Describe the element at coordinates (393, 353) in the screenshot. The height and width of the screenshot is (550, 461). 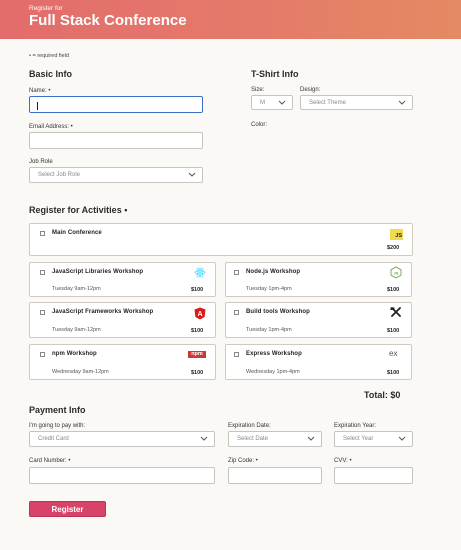
I see `express-logo-icon: ex` at that location.